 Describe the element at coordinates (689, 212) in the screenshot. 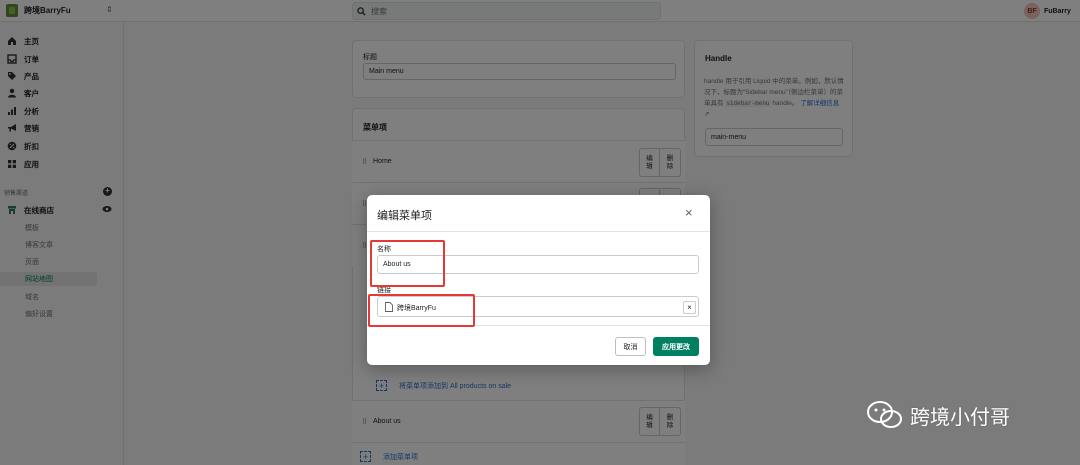

I see `close-icon: ×` at that location.